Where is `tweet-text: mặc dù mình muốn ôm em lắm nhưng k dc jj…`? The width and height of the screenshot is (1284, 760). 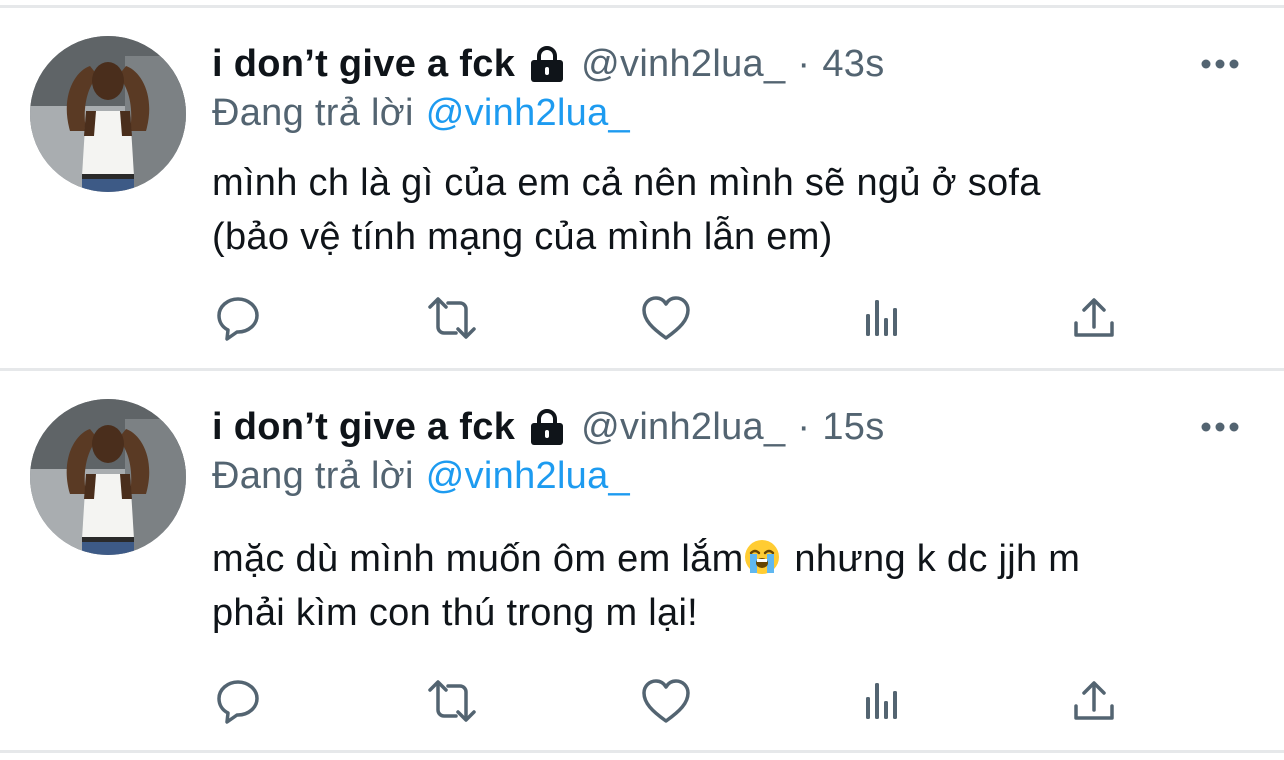 tweet-text: mặc dù mình muốn ôm em lắm nhưng k dc jj… is located at coordinates (732, 586).